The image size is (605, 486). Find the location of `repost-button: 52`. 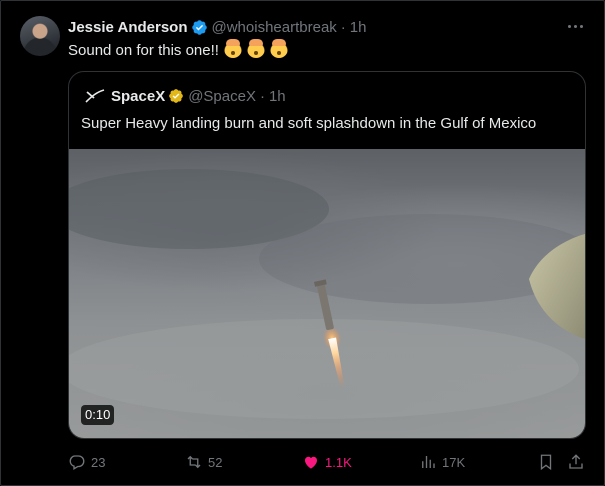

repost-button: 52 is located at coordinates (203, 462).